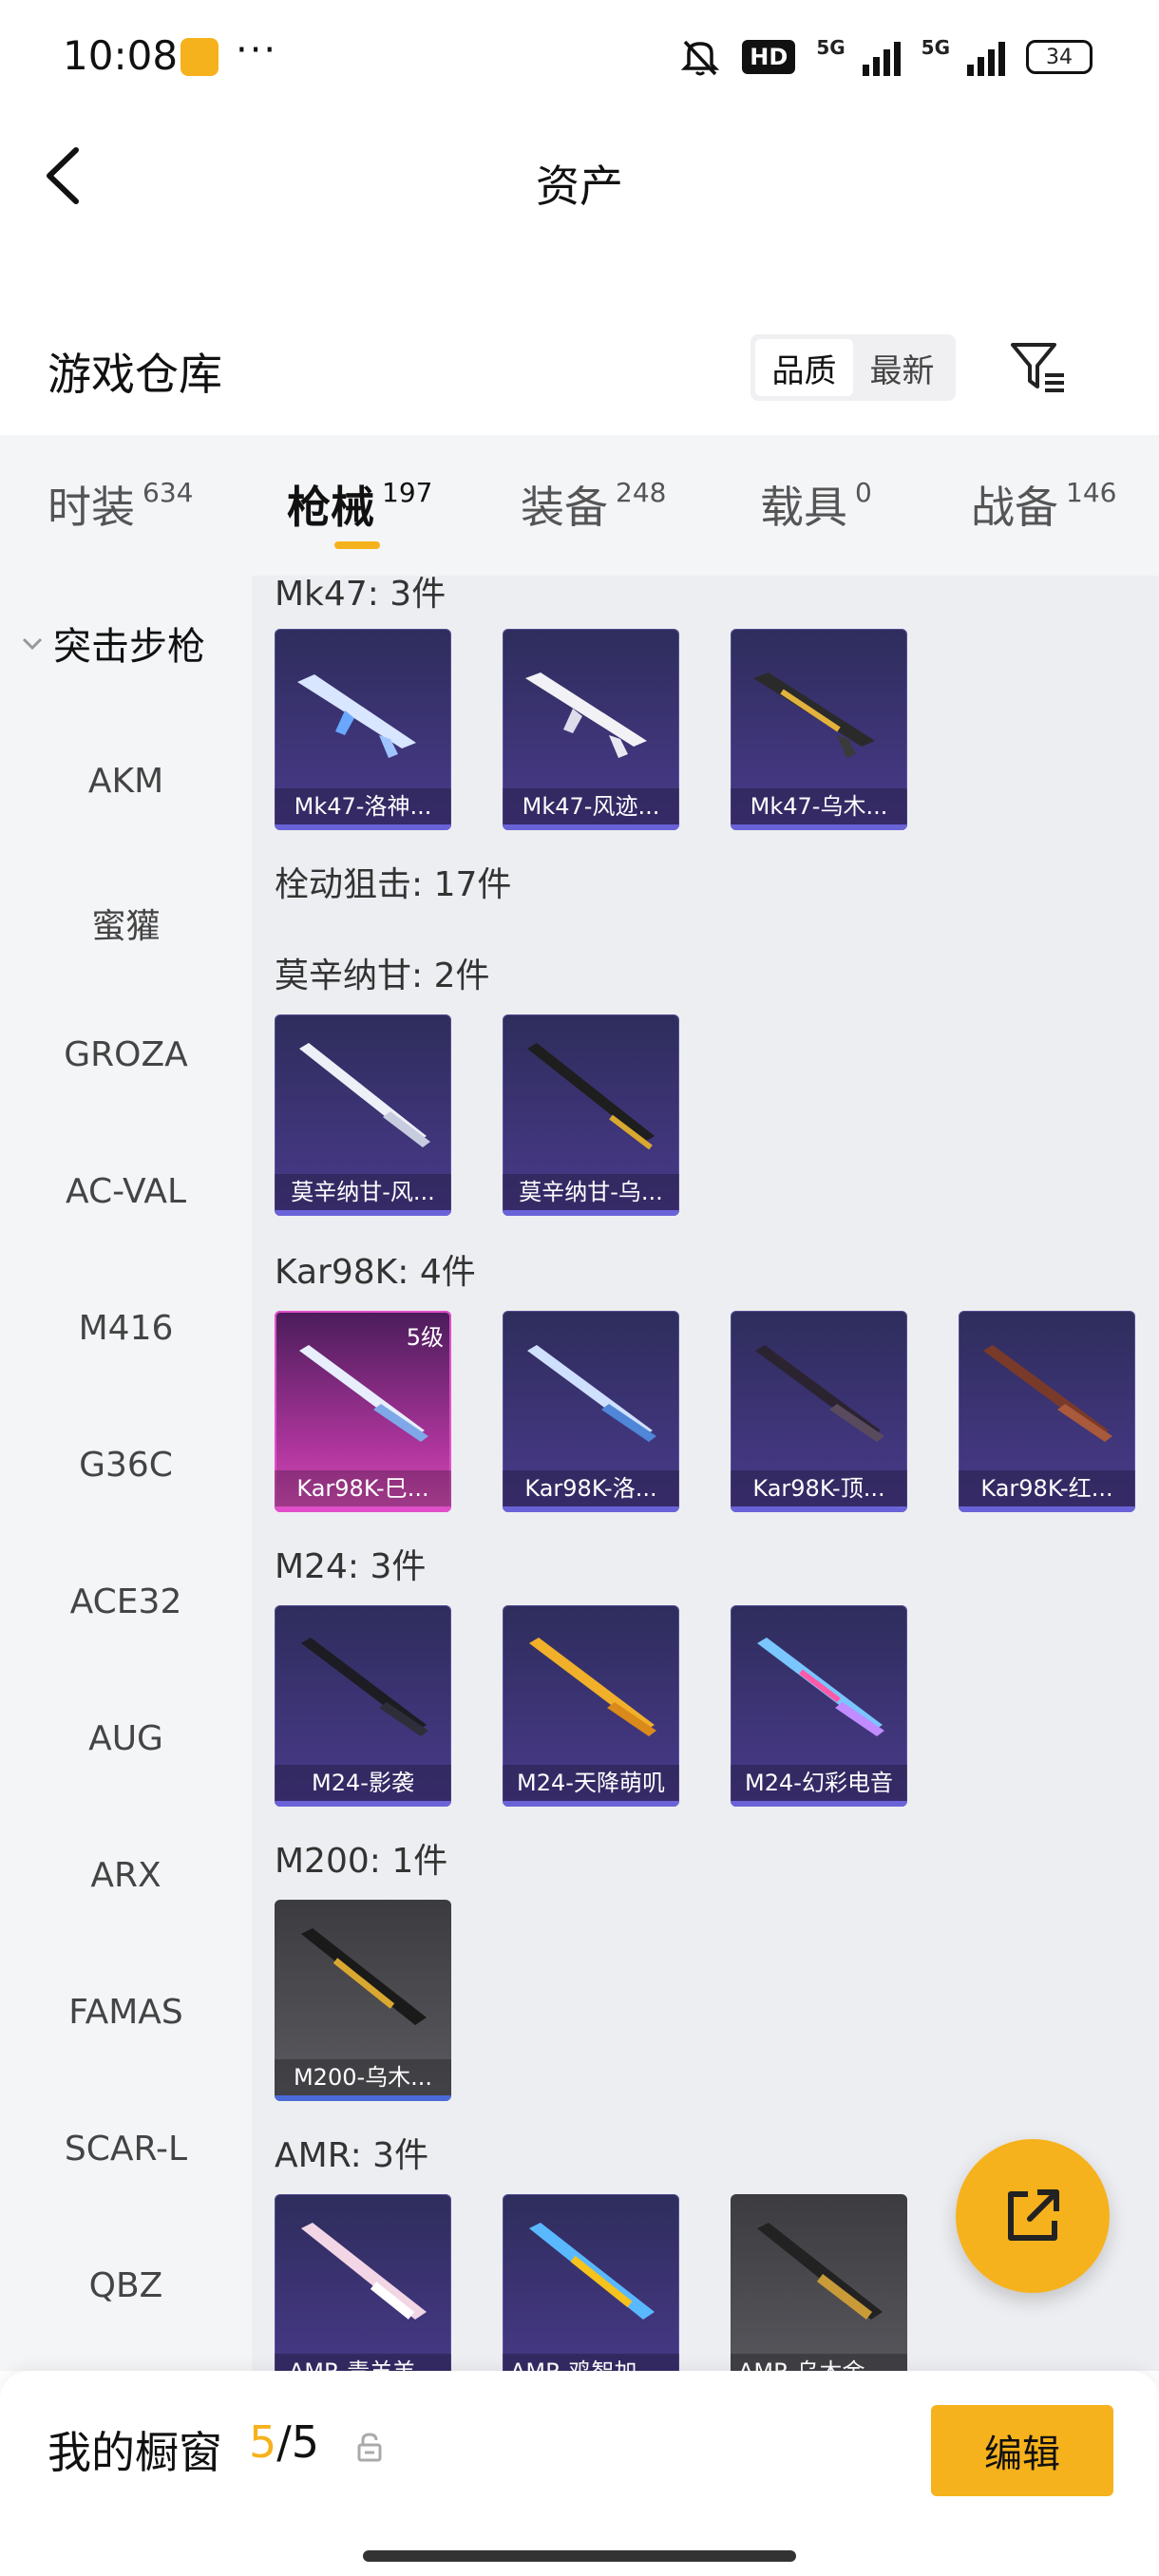 This screenshot has height=2576, width=1159. I want to click on sidebar-item-g36c: G36C, so click(126, 1465).